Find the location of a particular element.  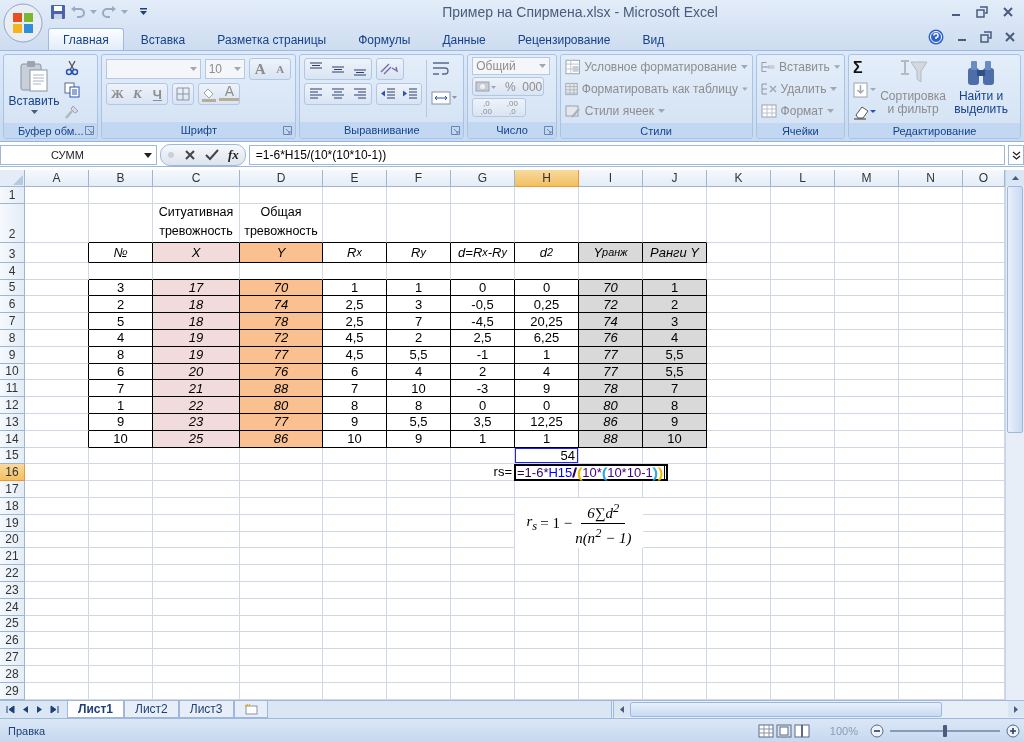

table-cell: 9 is located at coordinates (547, 389).